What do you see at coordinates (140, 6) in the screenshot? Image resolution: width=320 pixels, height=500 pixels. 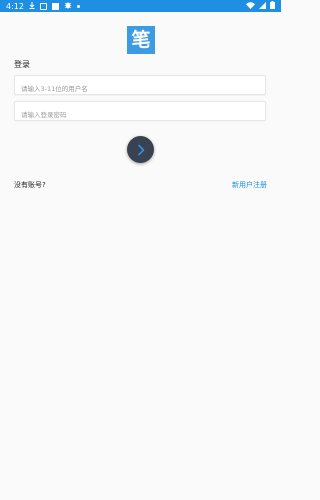 I see `status-bar: 4:12` at bounding box center [140, 6].